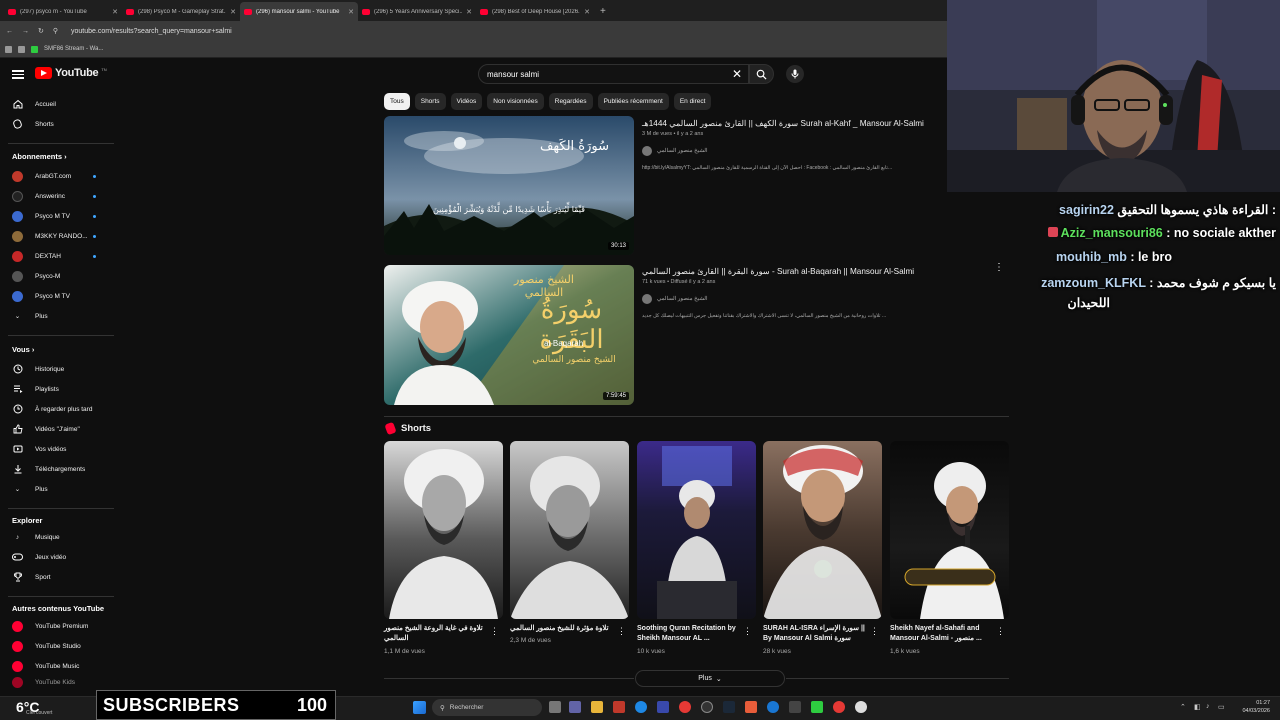 Image resolution: width=1280 pixels, height=720 pixels. Describe the element at coordinates (55, 31) in the screenshot. I see `site-info-icon: ⚲` at that location.